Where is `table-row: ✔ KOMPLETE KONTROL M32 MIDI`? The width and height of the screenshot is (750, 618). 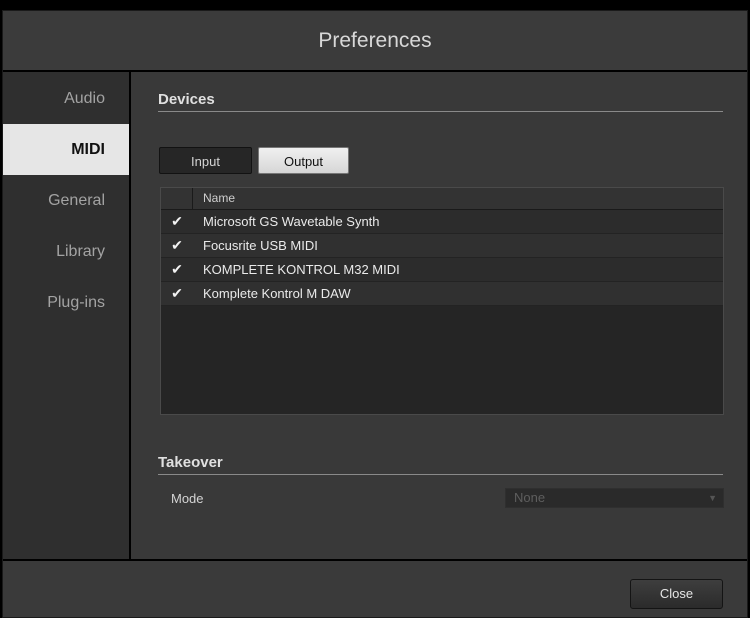 table-row: ✔ KOMPLETE KONTROL M32 MIDI is located at coordinates (442, 270).